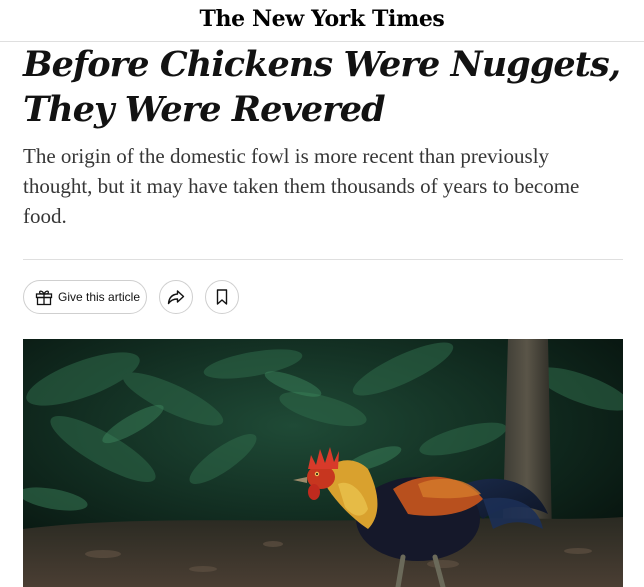 The width and height of the screenshot is (644, 587). I want to click on share-button, so click(176, 297).